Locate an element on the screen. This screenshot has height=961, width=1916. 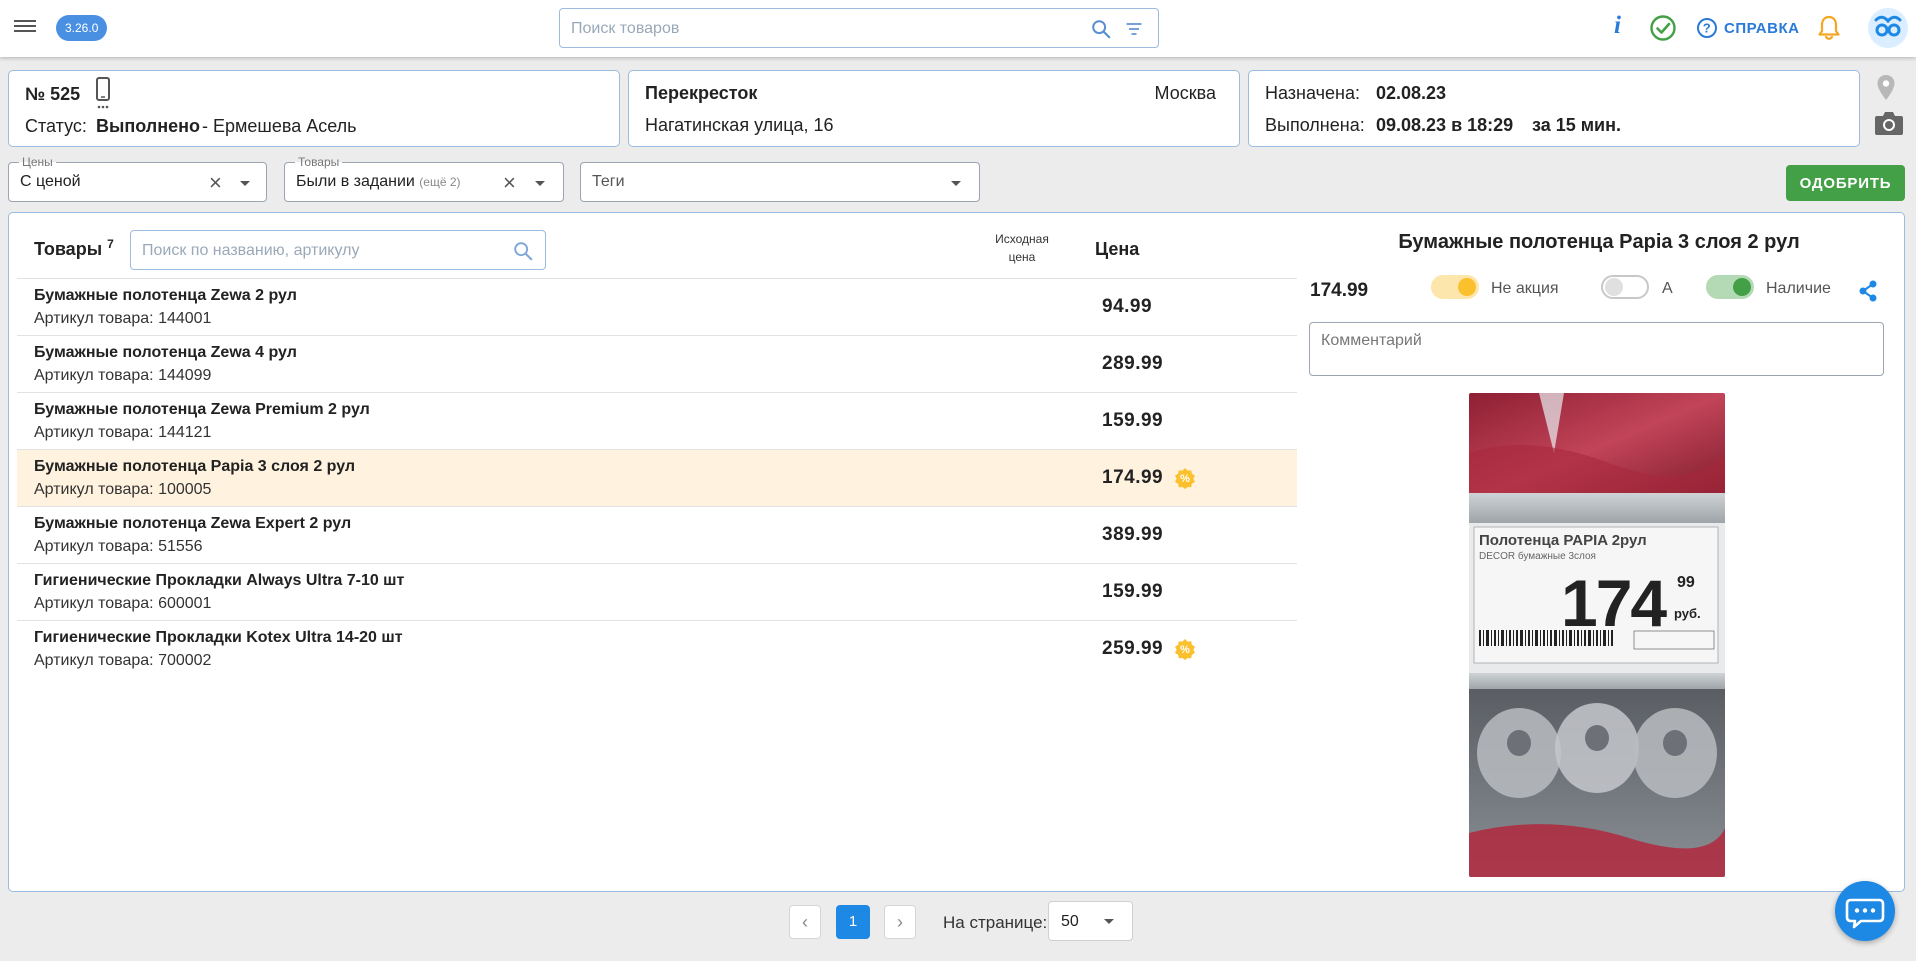
global-search is located at coordinates (859, 28).